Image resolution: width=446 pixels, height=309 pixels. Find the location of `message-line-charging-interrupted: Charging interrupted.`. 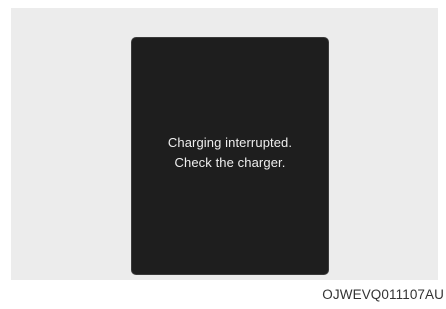

message-line-charging-interrupted: Charging interrupted. is located at coordinates (230, 142).